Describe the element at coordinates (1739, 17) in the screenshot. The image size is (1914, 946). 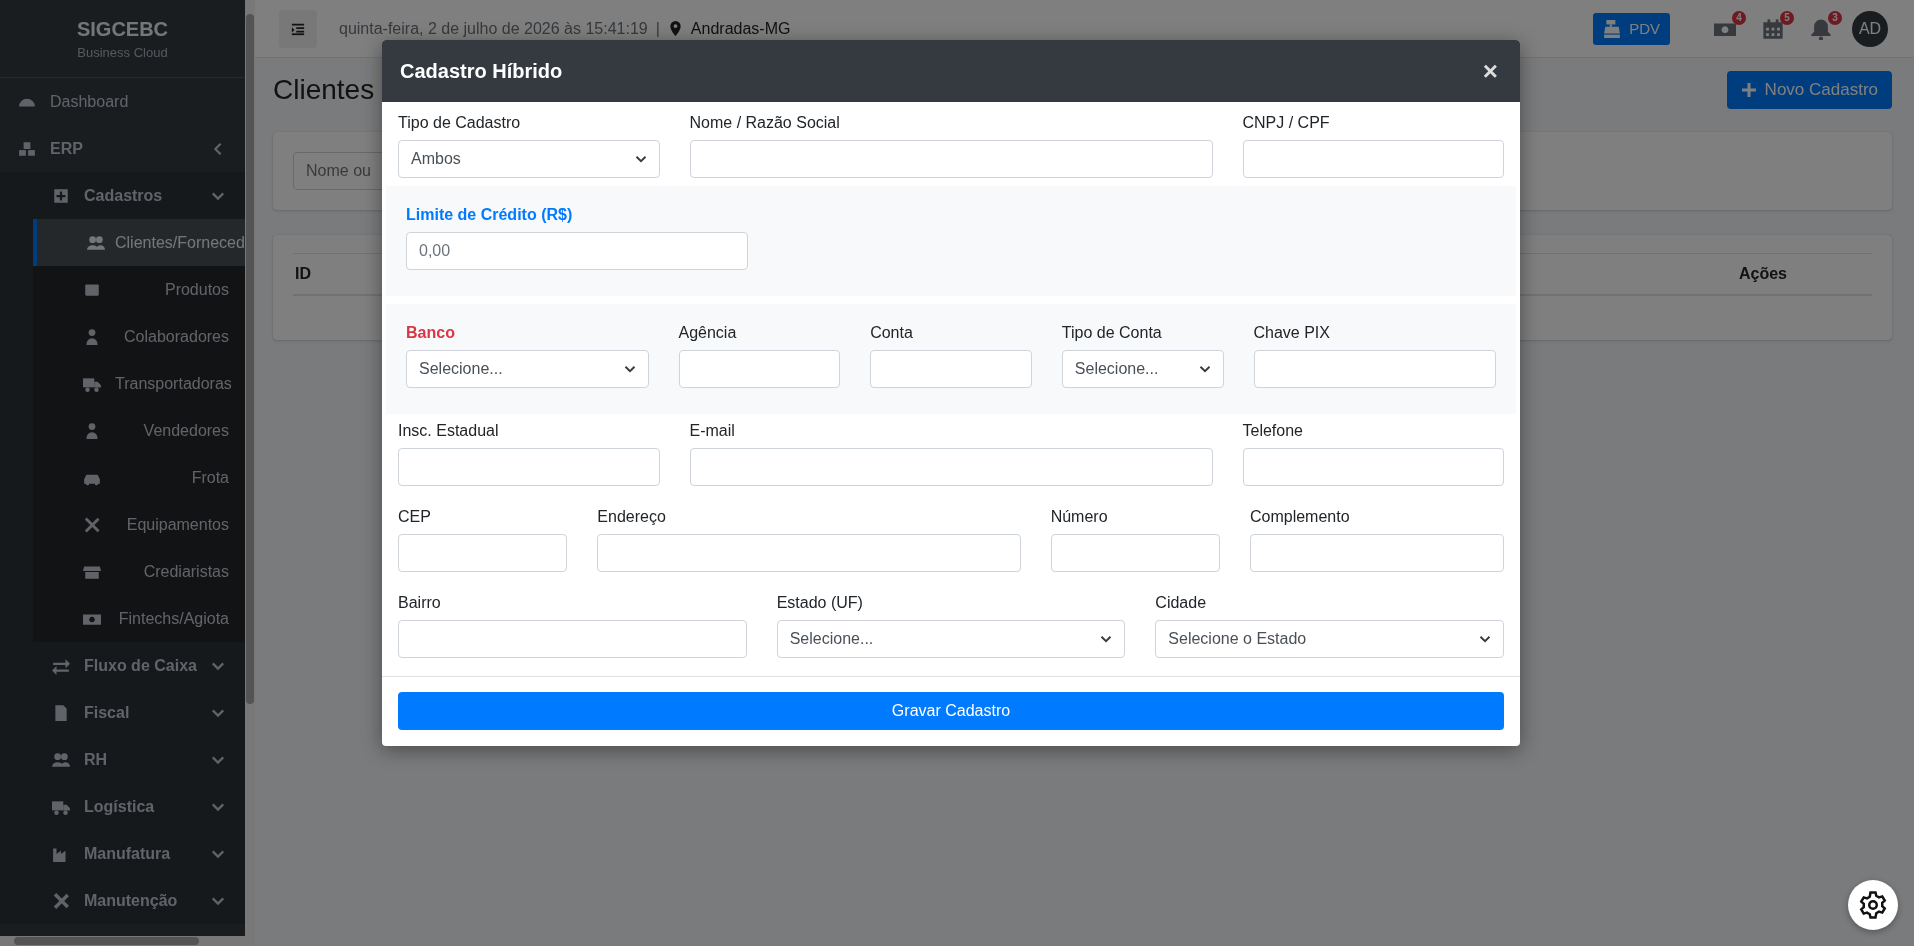
I see `count-badge: 4` at that location.